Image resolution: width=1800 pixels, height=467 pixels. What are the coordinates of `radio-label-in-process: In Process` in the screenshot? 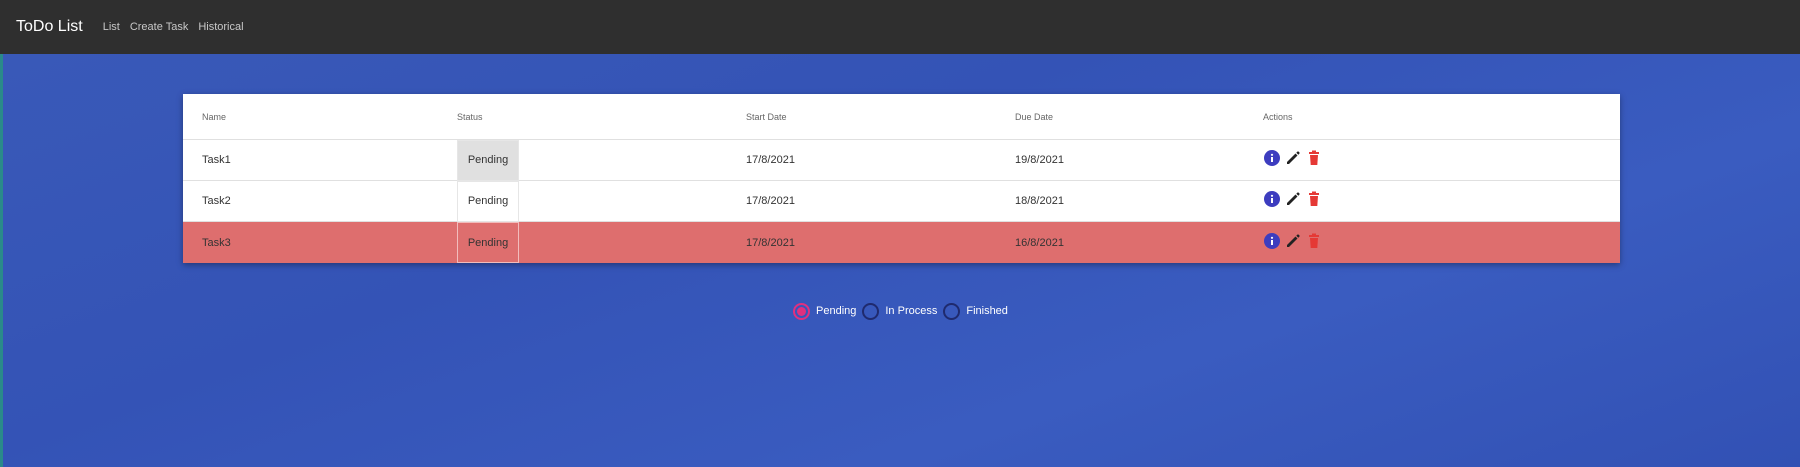 It's located at (911, 311).